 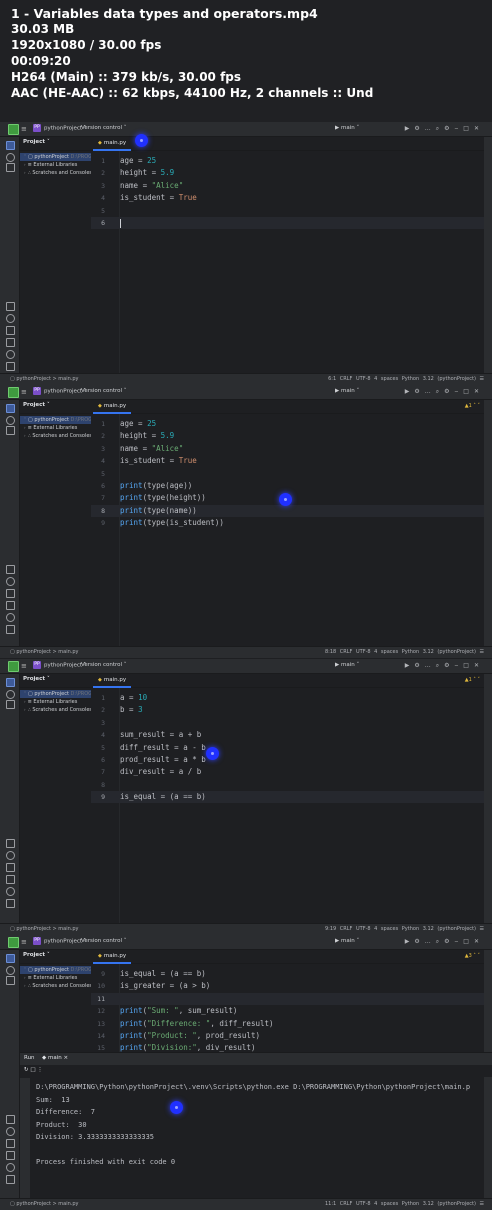 What do you see at coordinates (29, 1058) in the screenshot?
I see `run-tab-label: Run` at bounding box center [29, 1058].